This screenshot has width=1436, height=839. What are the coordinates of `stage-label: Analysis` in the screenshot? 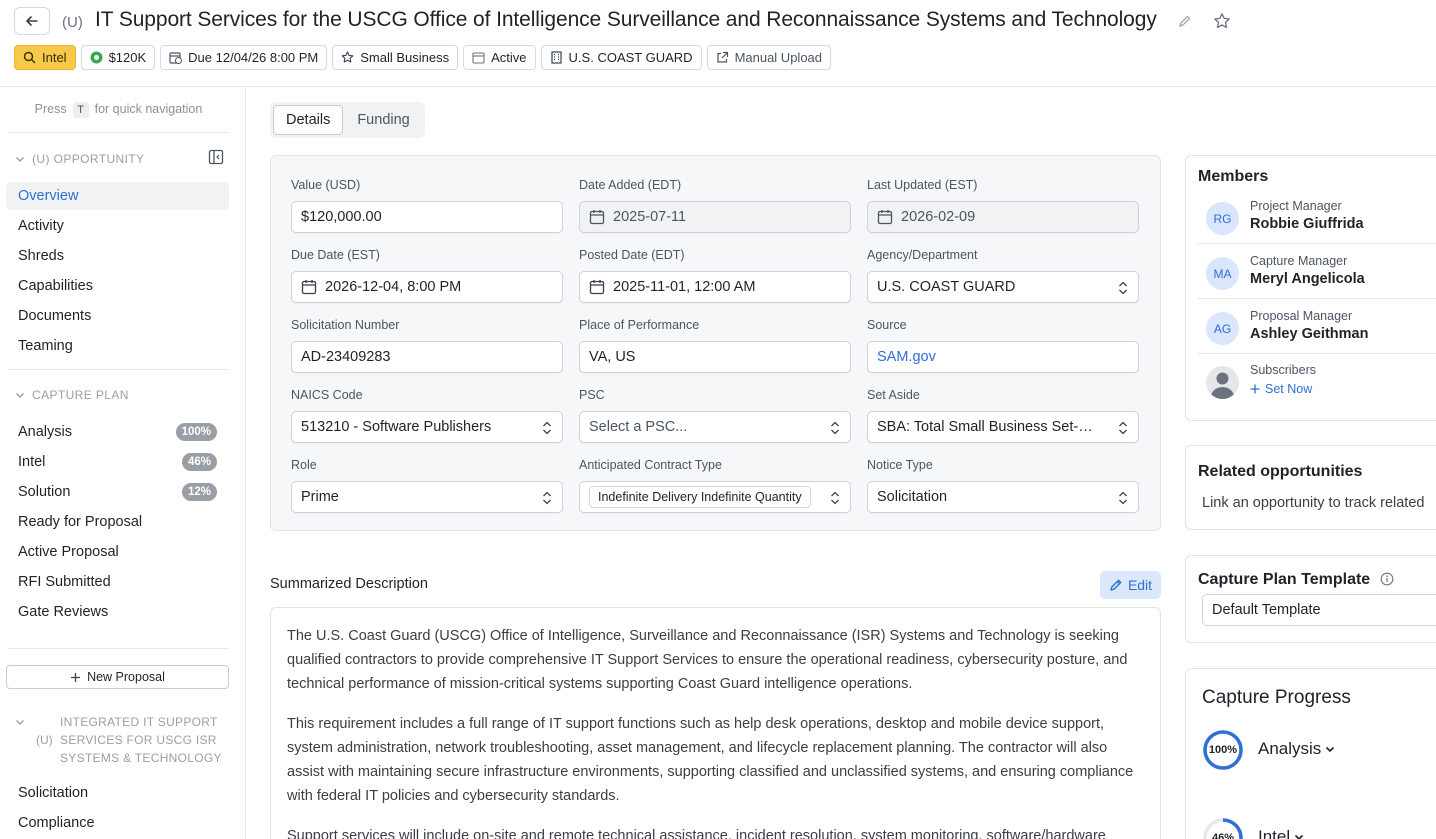 It's located at (1290, 748).